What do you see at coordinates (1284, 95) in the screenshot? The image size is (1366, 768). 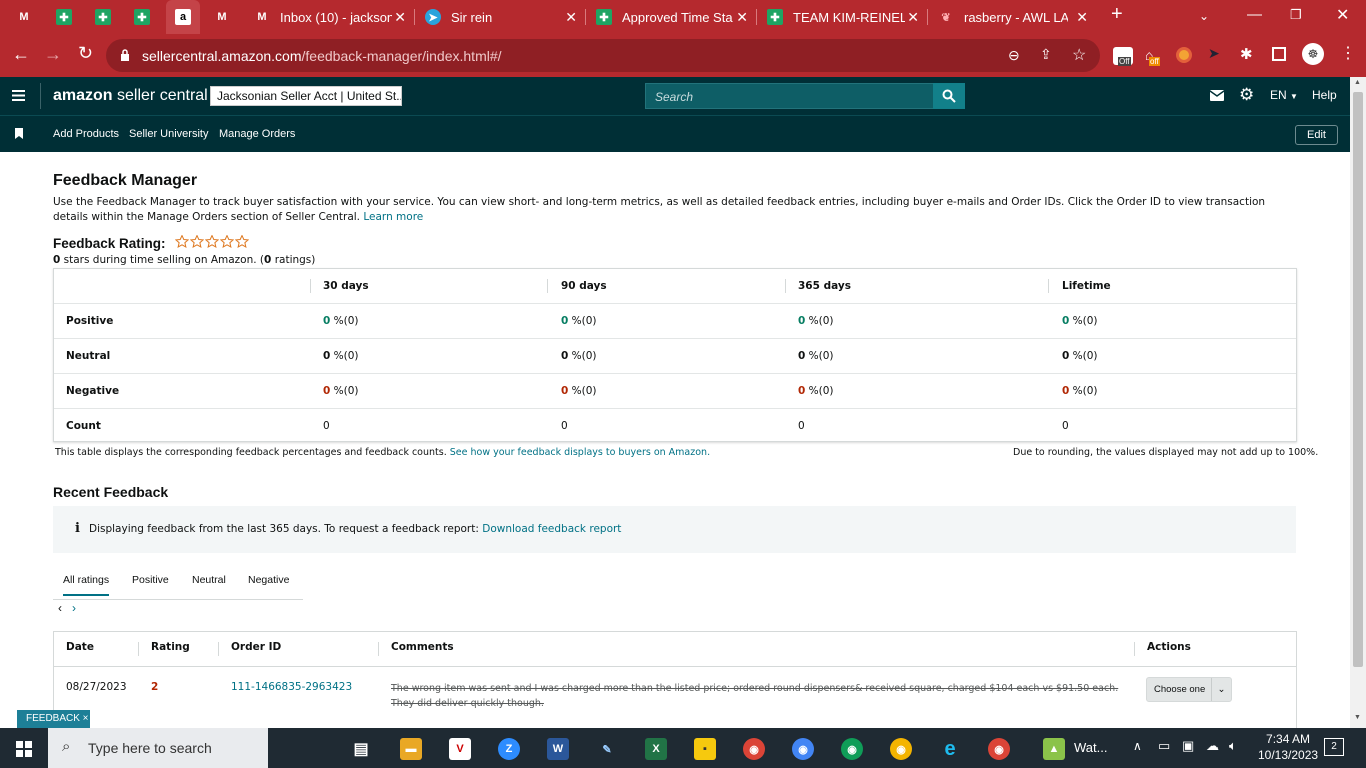 I see `language-selector: EN ▼` at bounding box center [1284, 95].